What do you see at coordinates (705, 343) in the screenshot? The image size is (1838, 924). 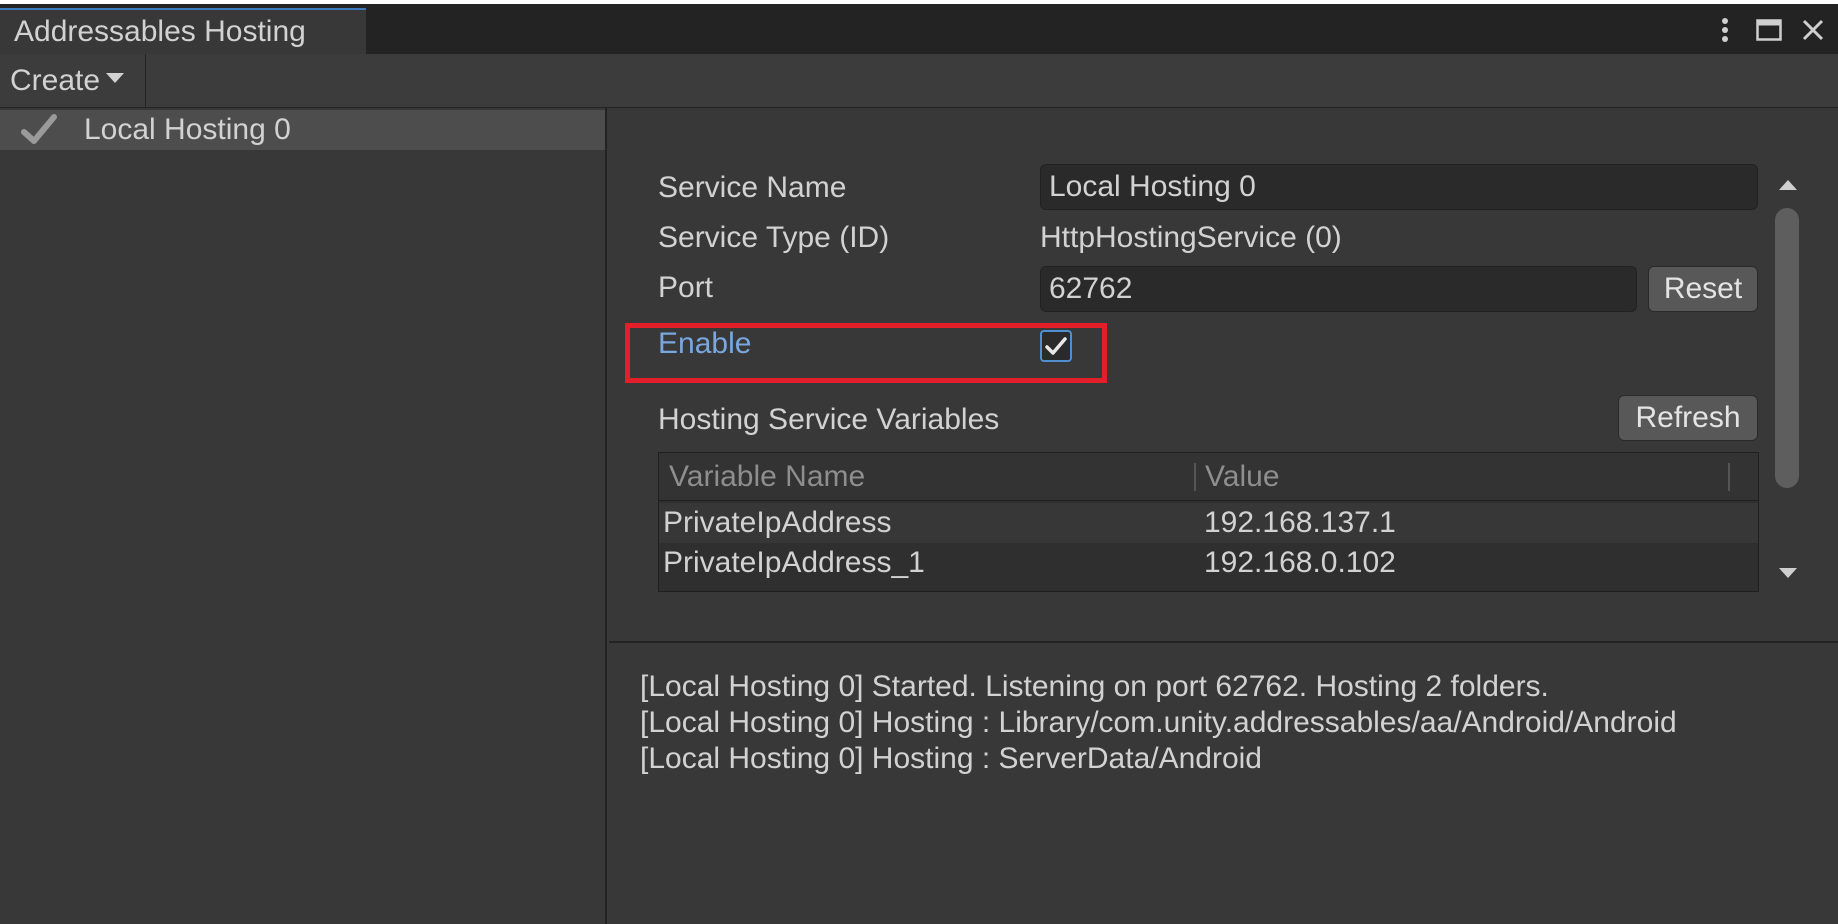 I see `enable-label: Enable` at bounding box center [705, 343].